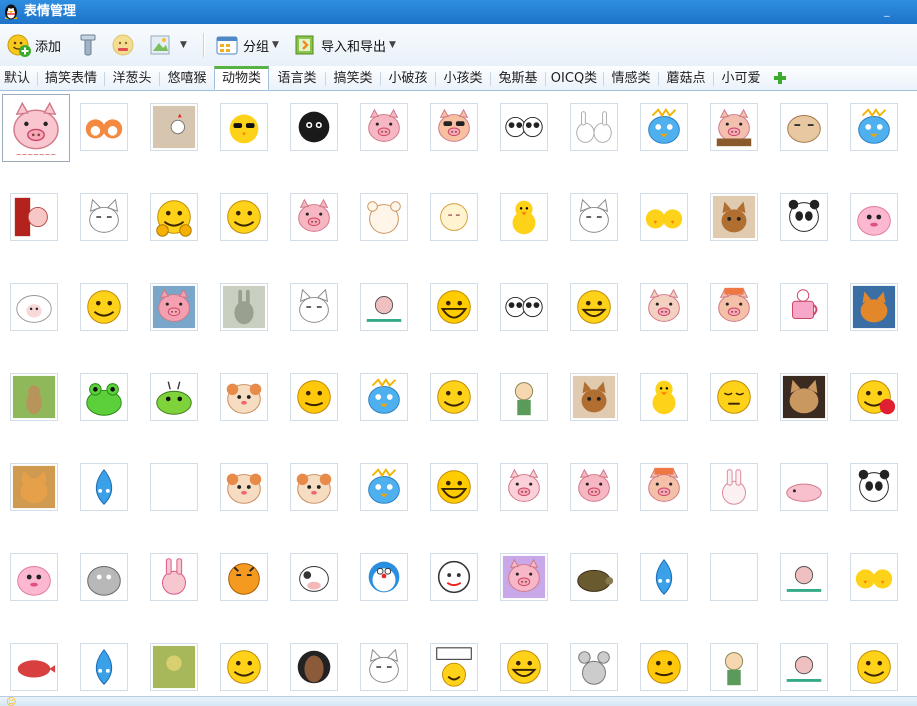  Describe the element at coordinates (887, 11) in the screenshot. I see `minimize-button: _` at that location.